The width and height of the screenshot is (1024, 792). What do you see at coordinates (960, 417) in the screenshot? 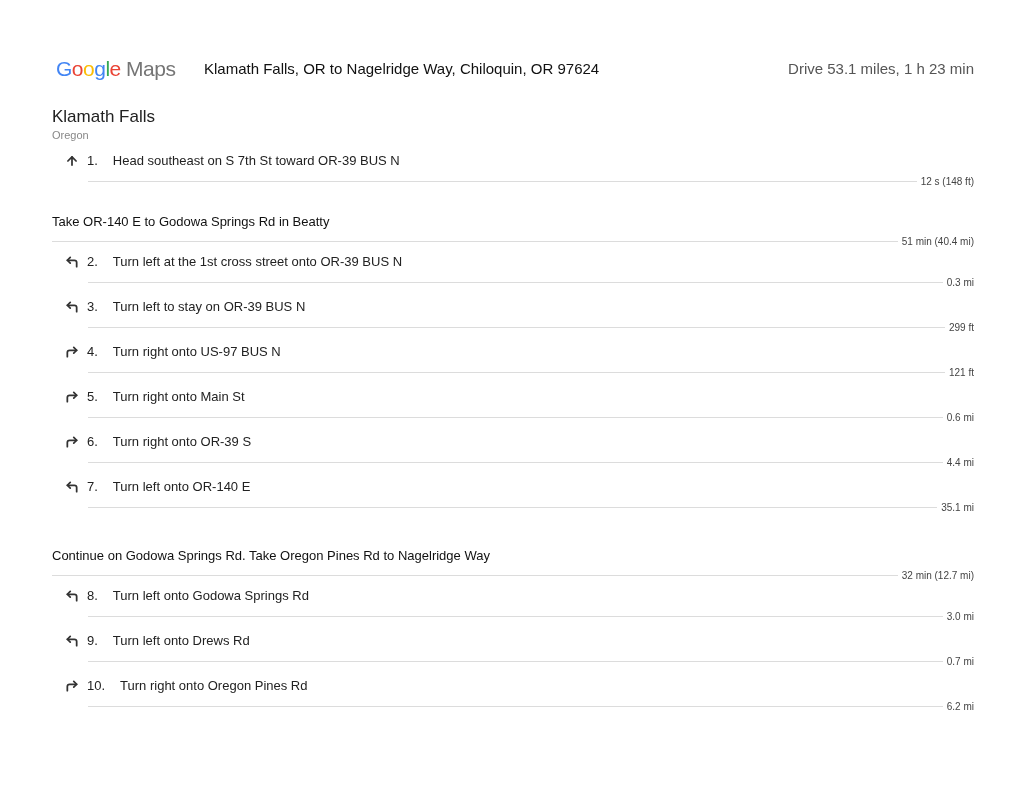
I see `step-distance: 0.6 mi` at bounding box center [960, 417].